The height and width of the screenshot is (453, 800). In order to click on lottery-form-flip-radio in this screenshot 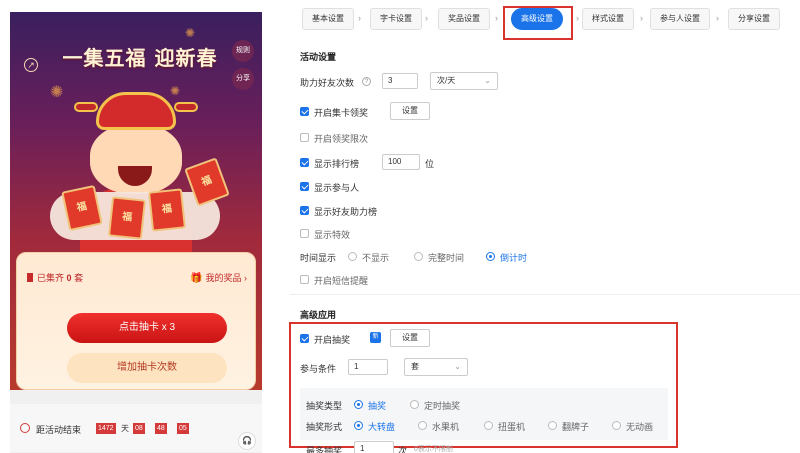, I will do `click(552, 425)`.